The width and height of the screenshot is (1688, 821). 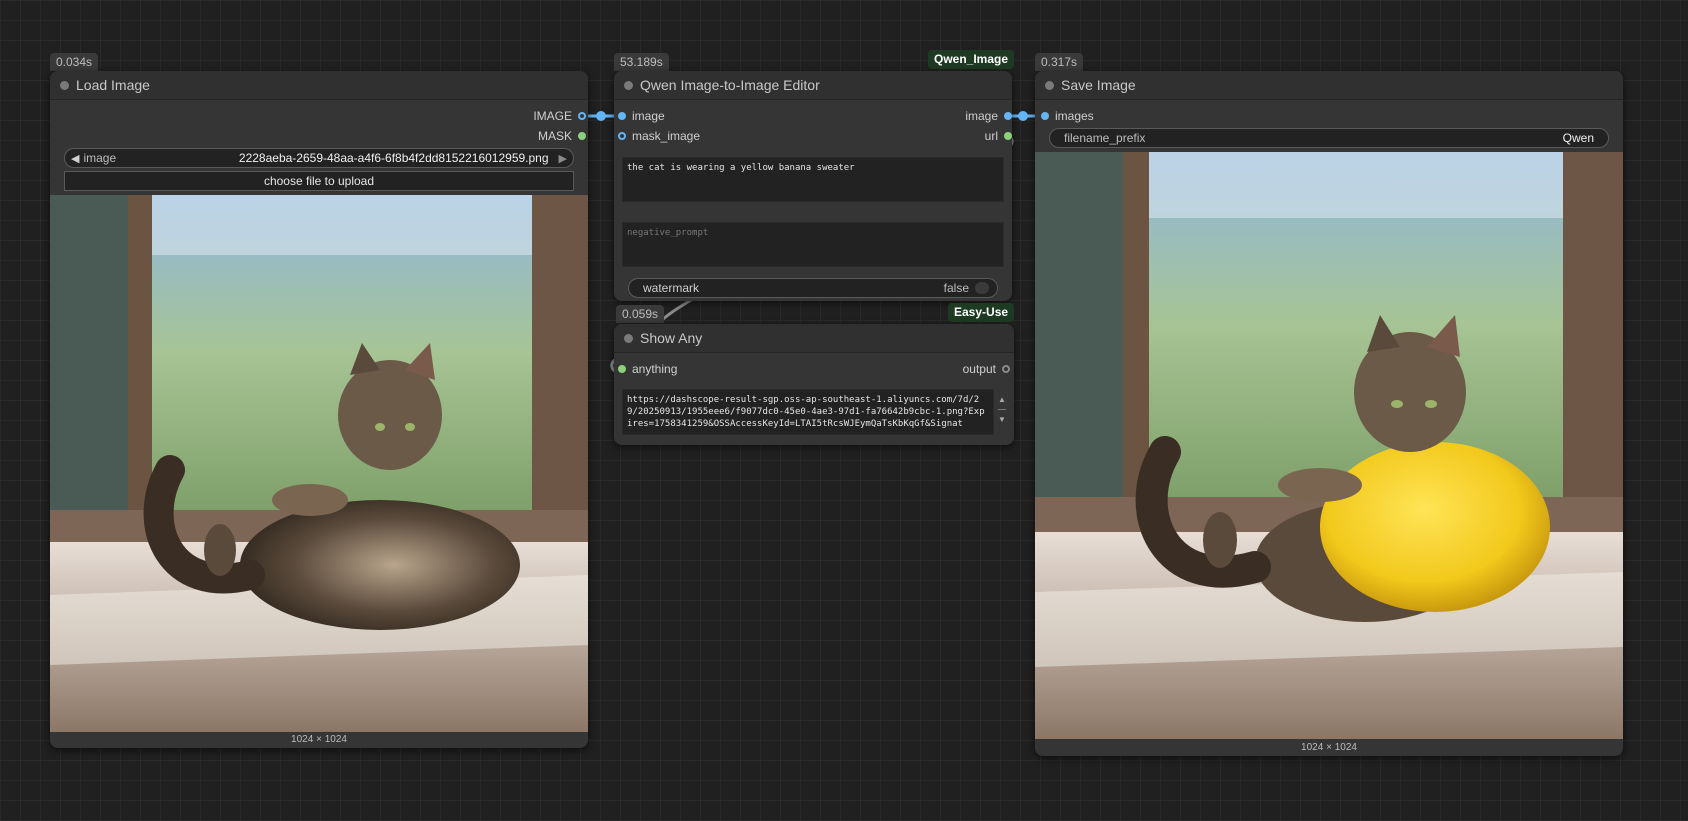 What do you see at coordinates (74, 62) in the screenshot?
I see `exec-time-badge: 0.034s` at bounding box center [74, 62].